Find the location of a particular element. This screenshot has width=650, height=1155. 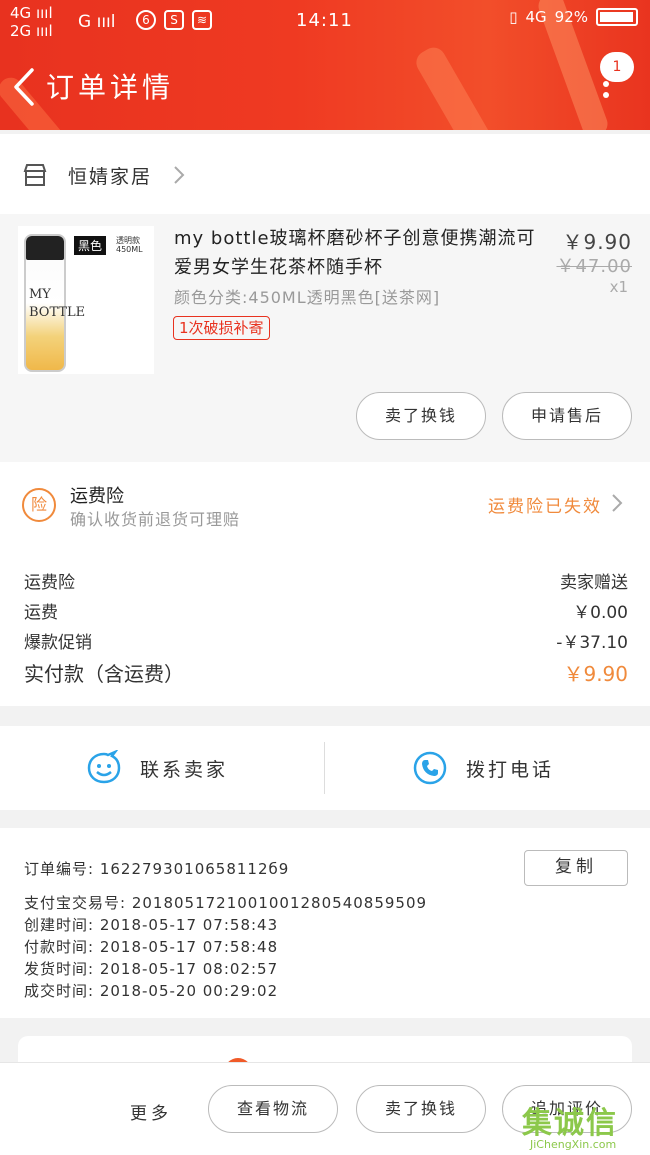

notification-icons: 6 S ≋ is located at coordinates (174, 20).